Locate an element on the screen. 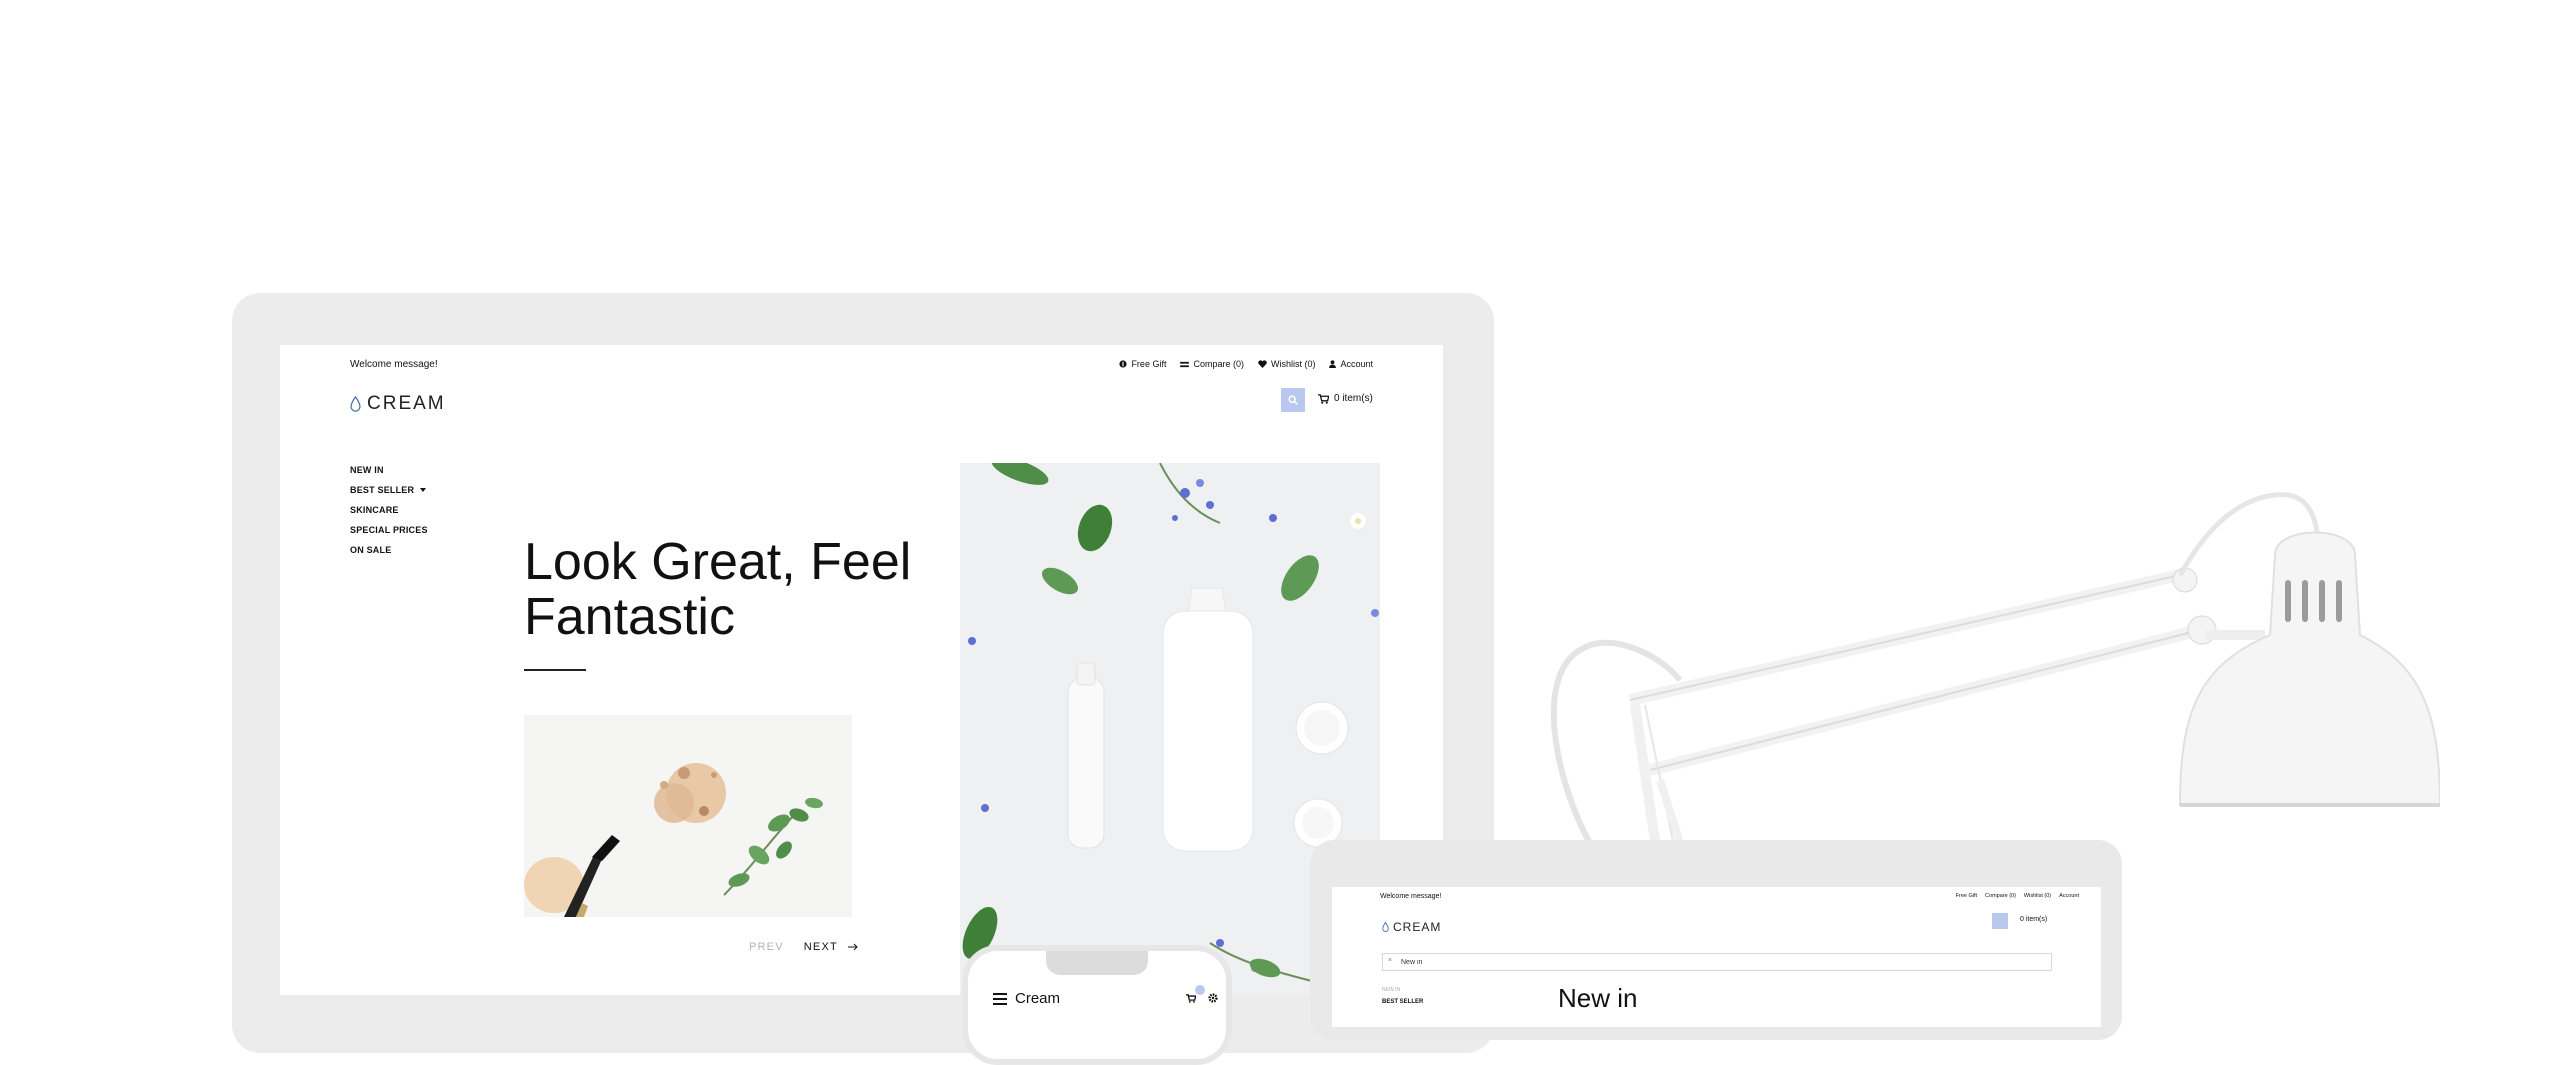 This screenshot has width=2560, height=1065. nav-item-special-prices: SPECIAL PRICES is located at coordinates (389, 530).